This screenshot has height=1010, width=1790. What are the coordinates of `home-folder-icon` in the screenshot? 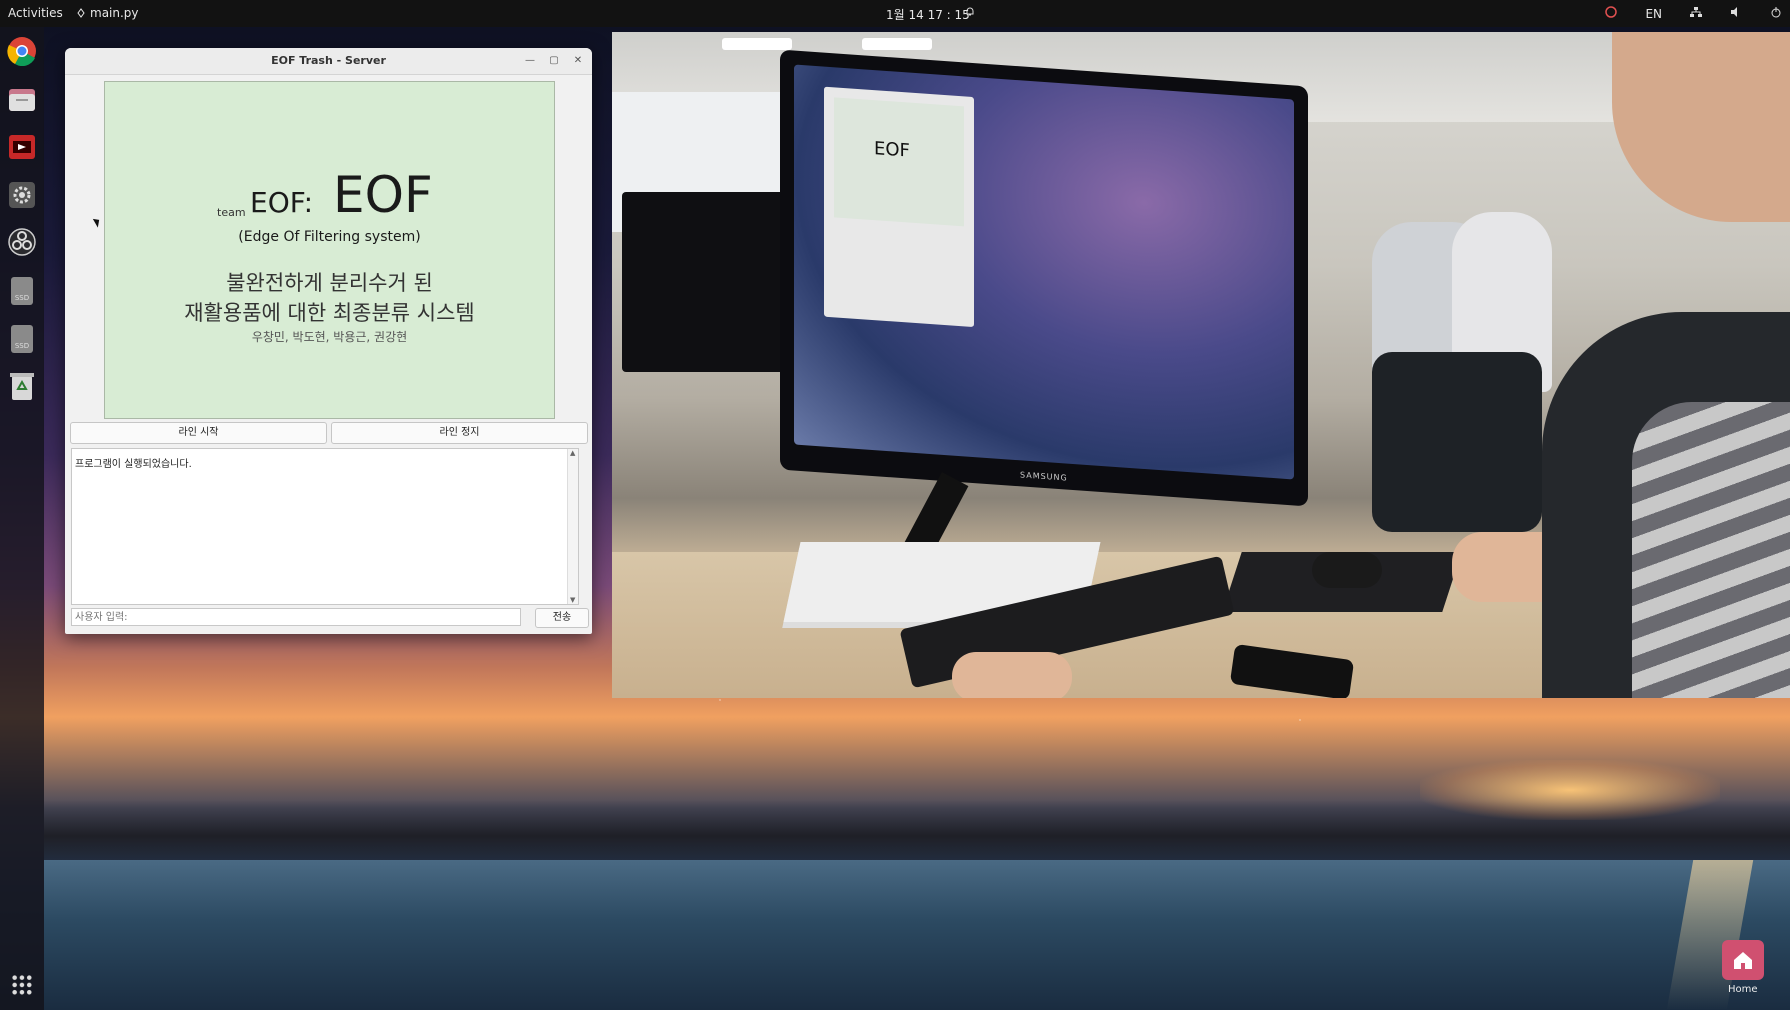 It's located at (1743, 960).